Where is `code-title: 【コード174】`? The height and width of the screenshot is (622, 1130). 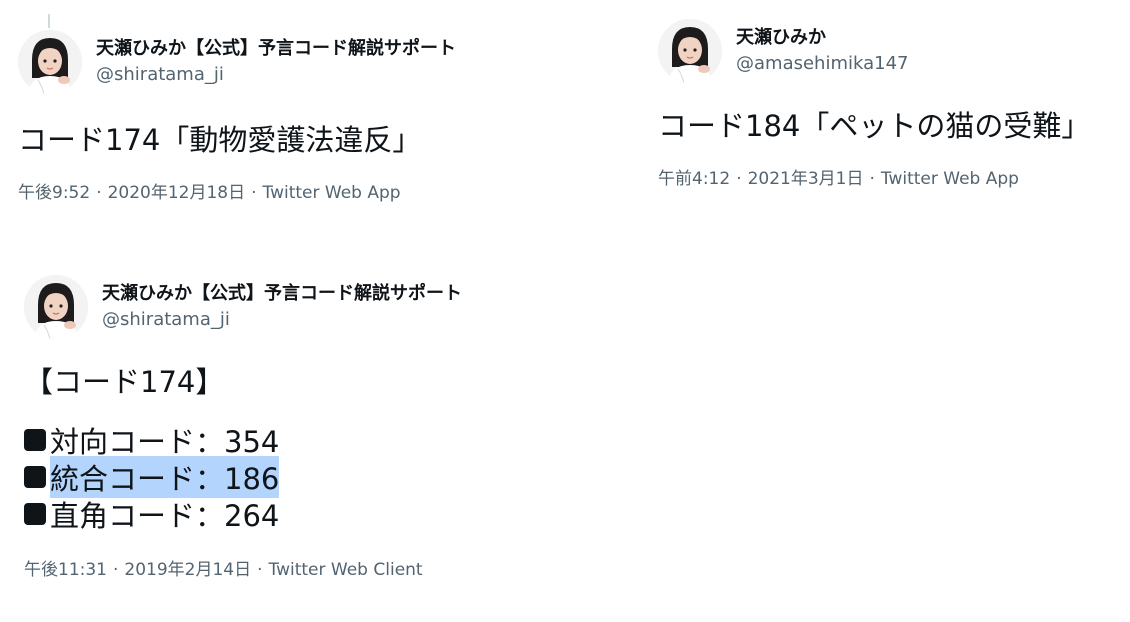
code-title: 【コード174】 is located at coordinates (124, 382).